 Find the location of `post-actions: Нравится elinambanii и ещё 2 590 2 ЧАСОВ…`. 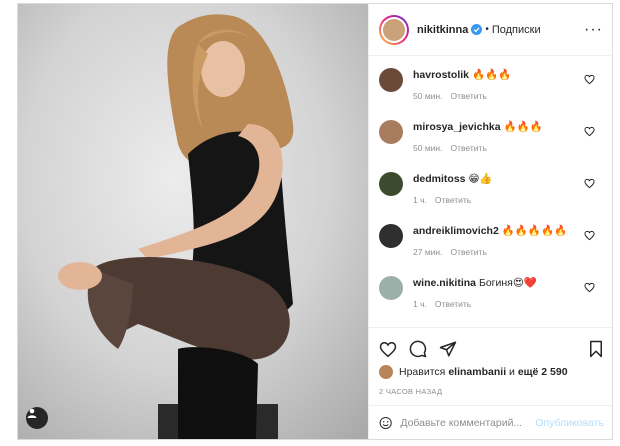

post-actions: Нравится elinambanii и ещё 2 590 2 ЧАСОВ… is located at coordinates (491, 361).